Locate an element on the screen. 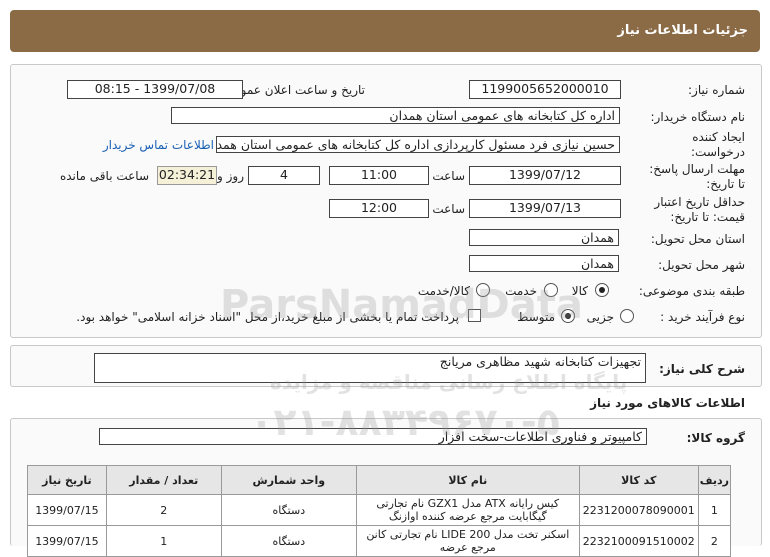  goods-group-field: کامپیوتر و فناوری اطلاعات-سخت افزار is located at coordinates (373, 436).